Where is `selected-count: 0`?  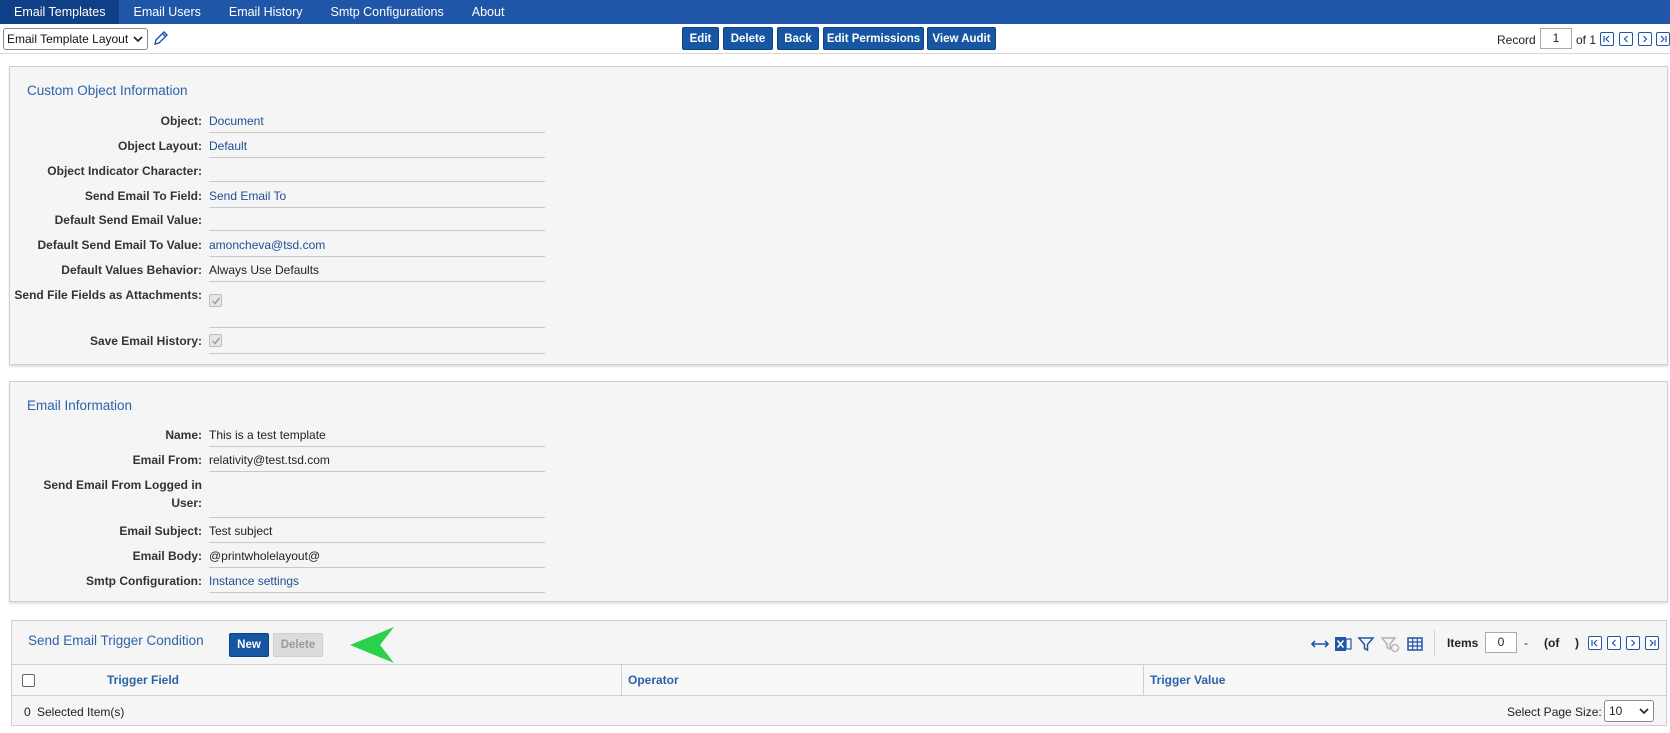
selected-count: 0 is located at coordinates (27, 712).